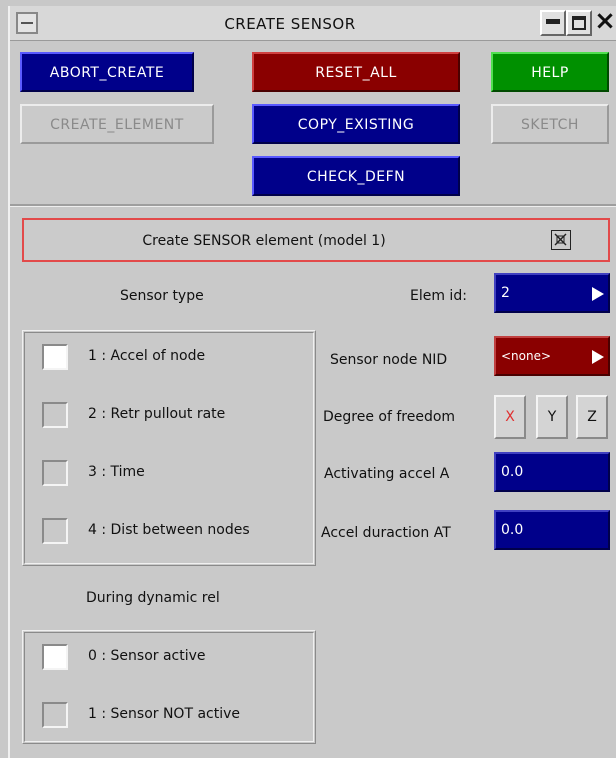 Image resolution: width=616 pixels, height=758 pixels. Describe the element at coordinates (356, 72) in the screenshot. I see `reset-all-button: RESET_ALL` at that location.